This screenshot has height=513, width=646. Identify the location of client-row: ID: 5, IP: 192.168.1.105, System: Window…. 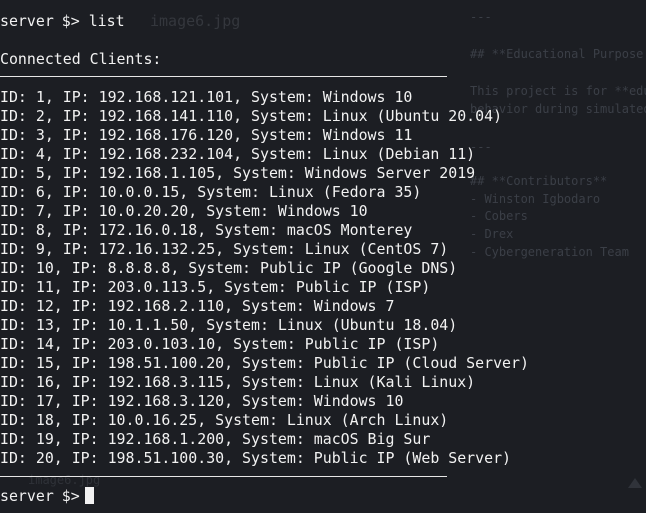
(238, 173).